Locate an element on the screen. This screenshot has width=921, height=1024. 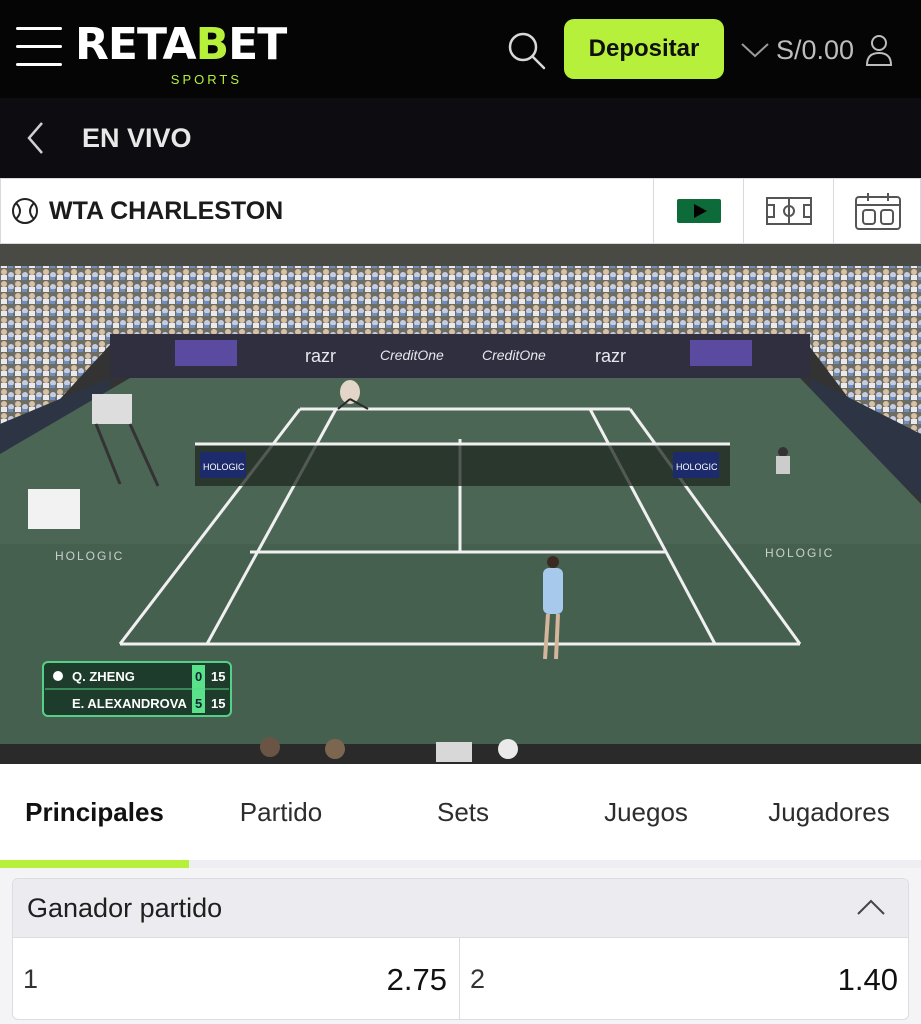
chevron-up-icon is located at coordinates (871, 907).